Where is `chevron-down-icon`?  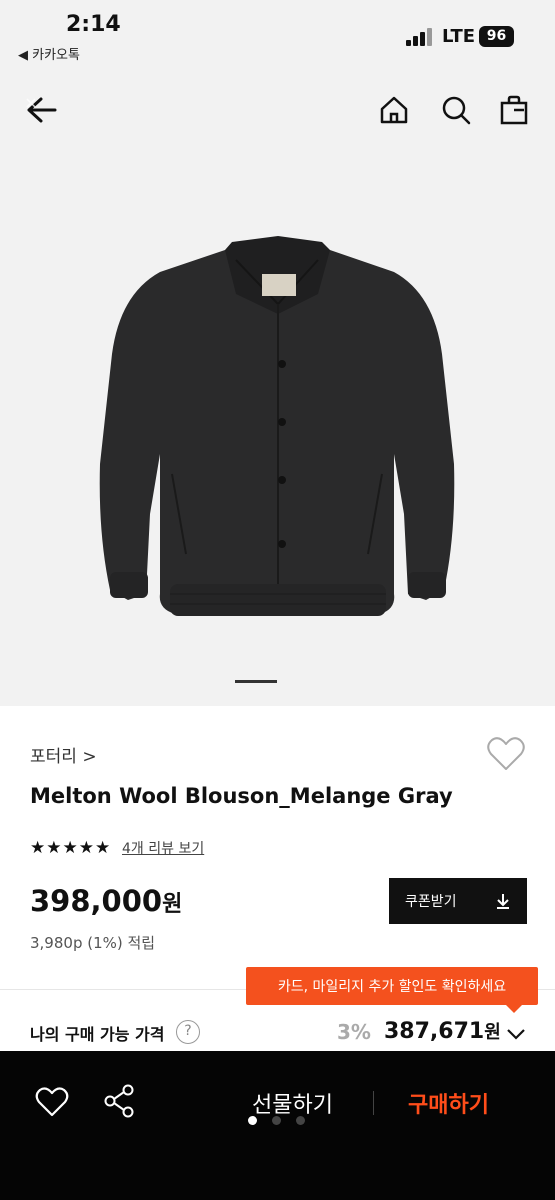 chevron-down-icon is located at coordinates (516, 1034).